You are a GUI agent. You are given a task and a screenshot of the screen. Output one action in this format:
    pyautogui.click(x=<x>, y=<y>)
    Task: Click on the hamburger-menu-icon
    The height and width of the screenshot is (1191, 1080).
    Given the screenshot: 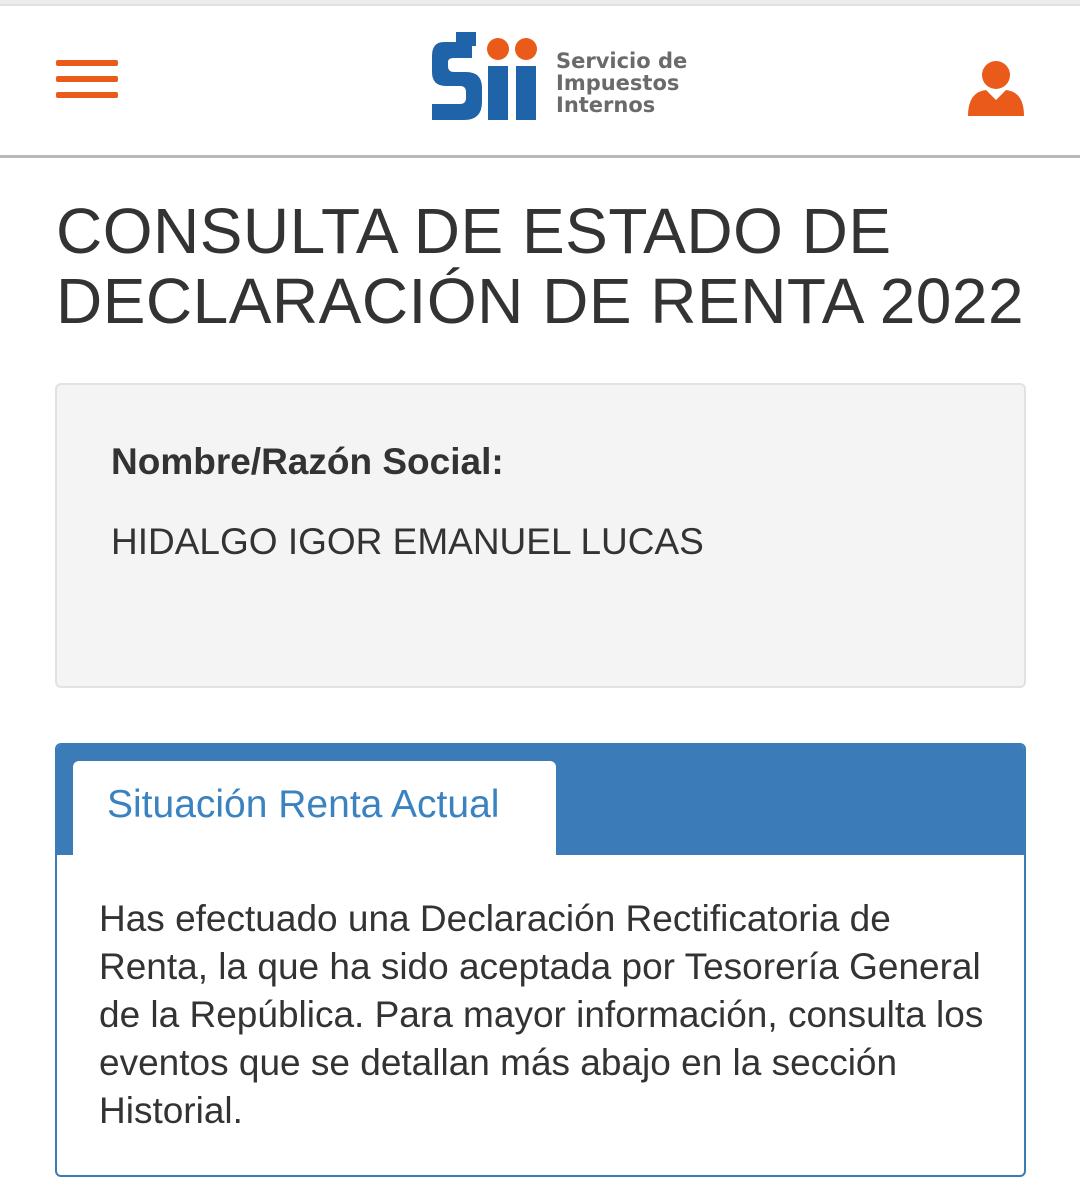 What is the action you would take?
    pyautogui.click(x=87, y=80)
    